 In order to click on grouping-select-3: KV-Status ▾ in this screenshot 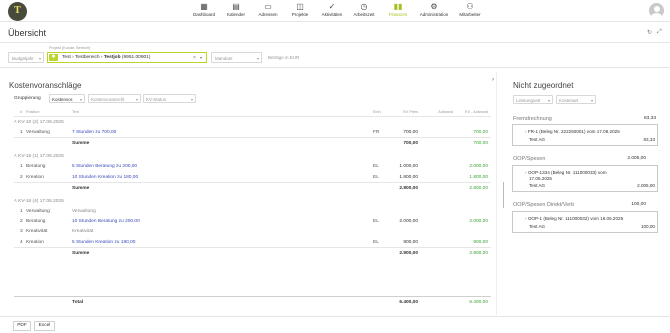, I will do `click(169, 98)`.